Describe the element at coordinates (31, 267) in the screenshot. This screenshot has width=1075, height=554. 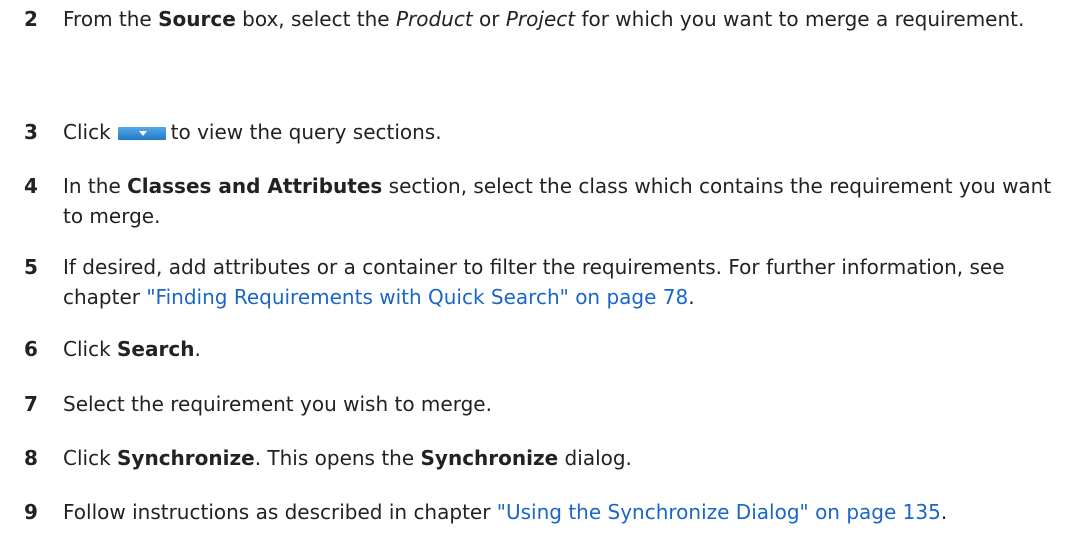
I see `step-number: 5` at that location.